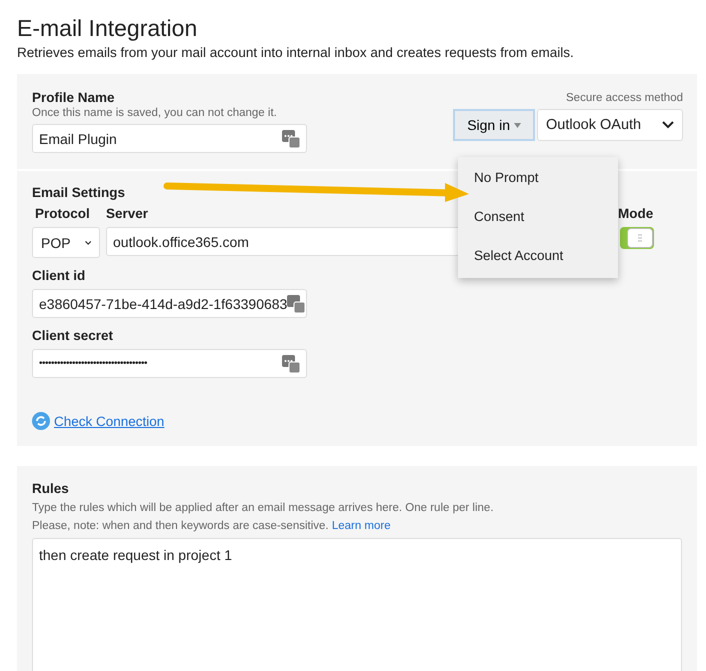 The height and width of the screenshot is (671, 706). Describe the element at coordinates (636, 213) in the screenshot. I see `field-label: Mode` at that location.